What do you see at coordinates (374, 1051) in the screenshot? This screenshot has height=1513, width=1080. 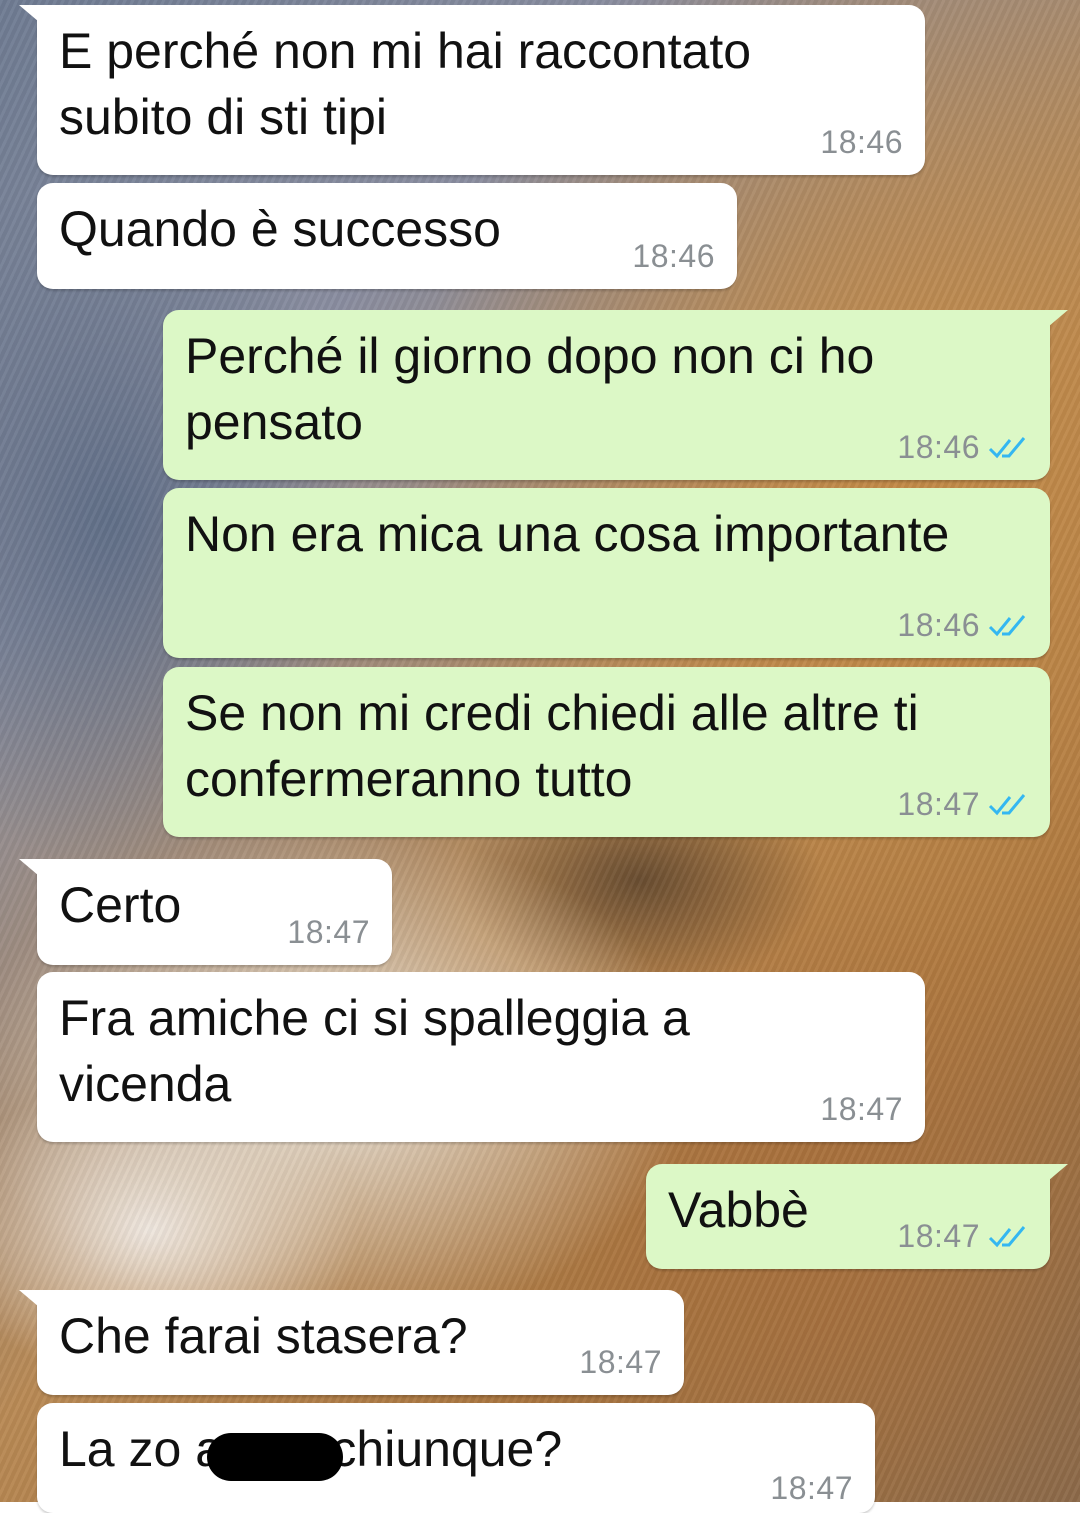 I see `message-text: Fra amiche ci si spalleggia a vicenda` at bounding box center [374, 1051].